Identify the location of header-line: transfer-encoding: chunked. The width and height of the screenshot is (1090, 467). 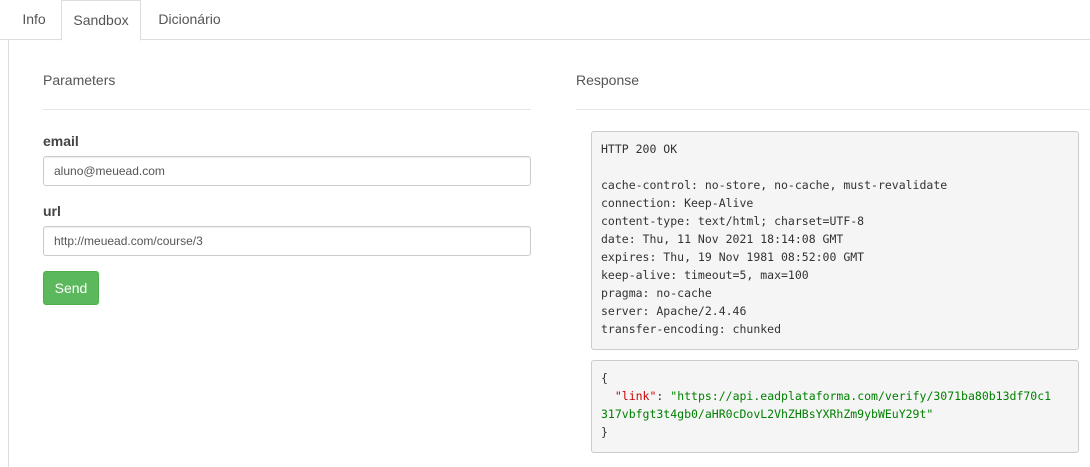
(691, 329).